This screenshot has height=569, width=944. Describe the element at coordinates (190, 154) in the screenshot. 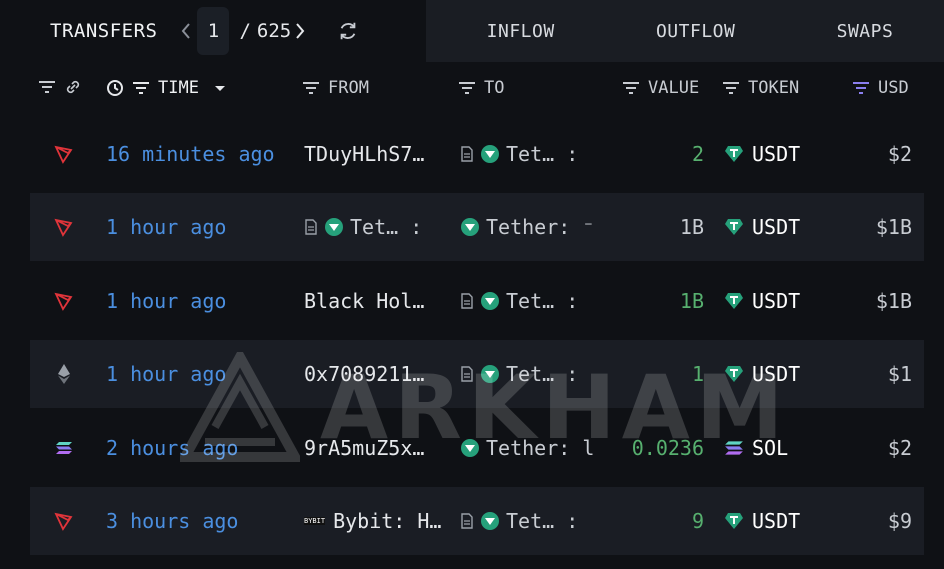

I see `time-link: 16 minutes ago` at that location.